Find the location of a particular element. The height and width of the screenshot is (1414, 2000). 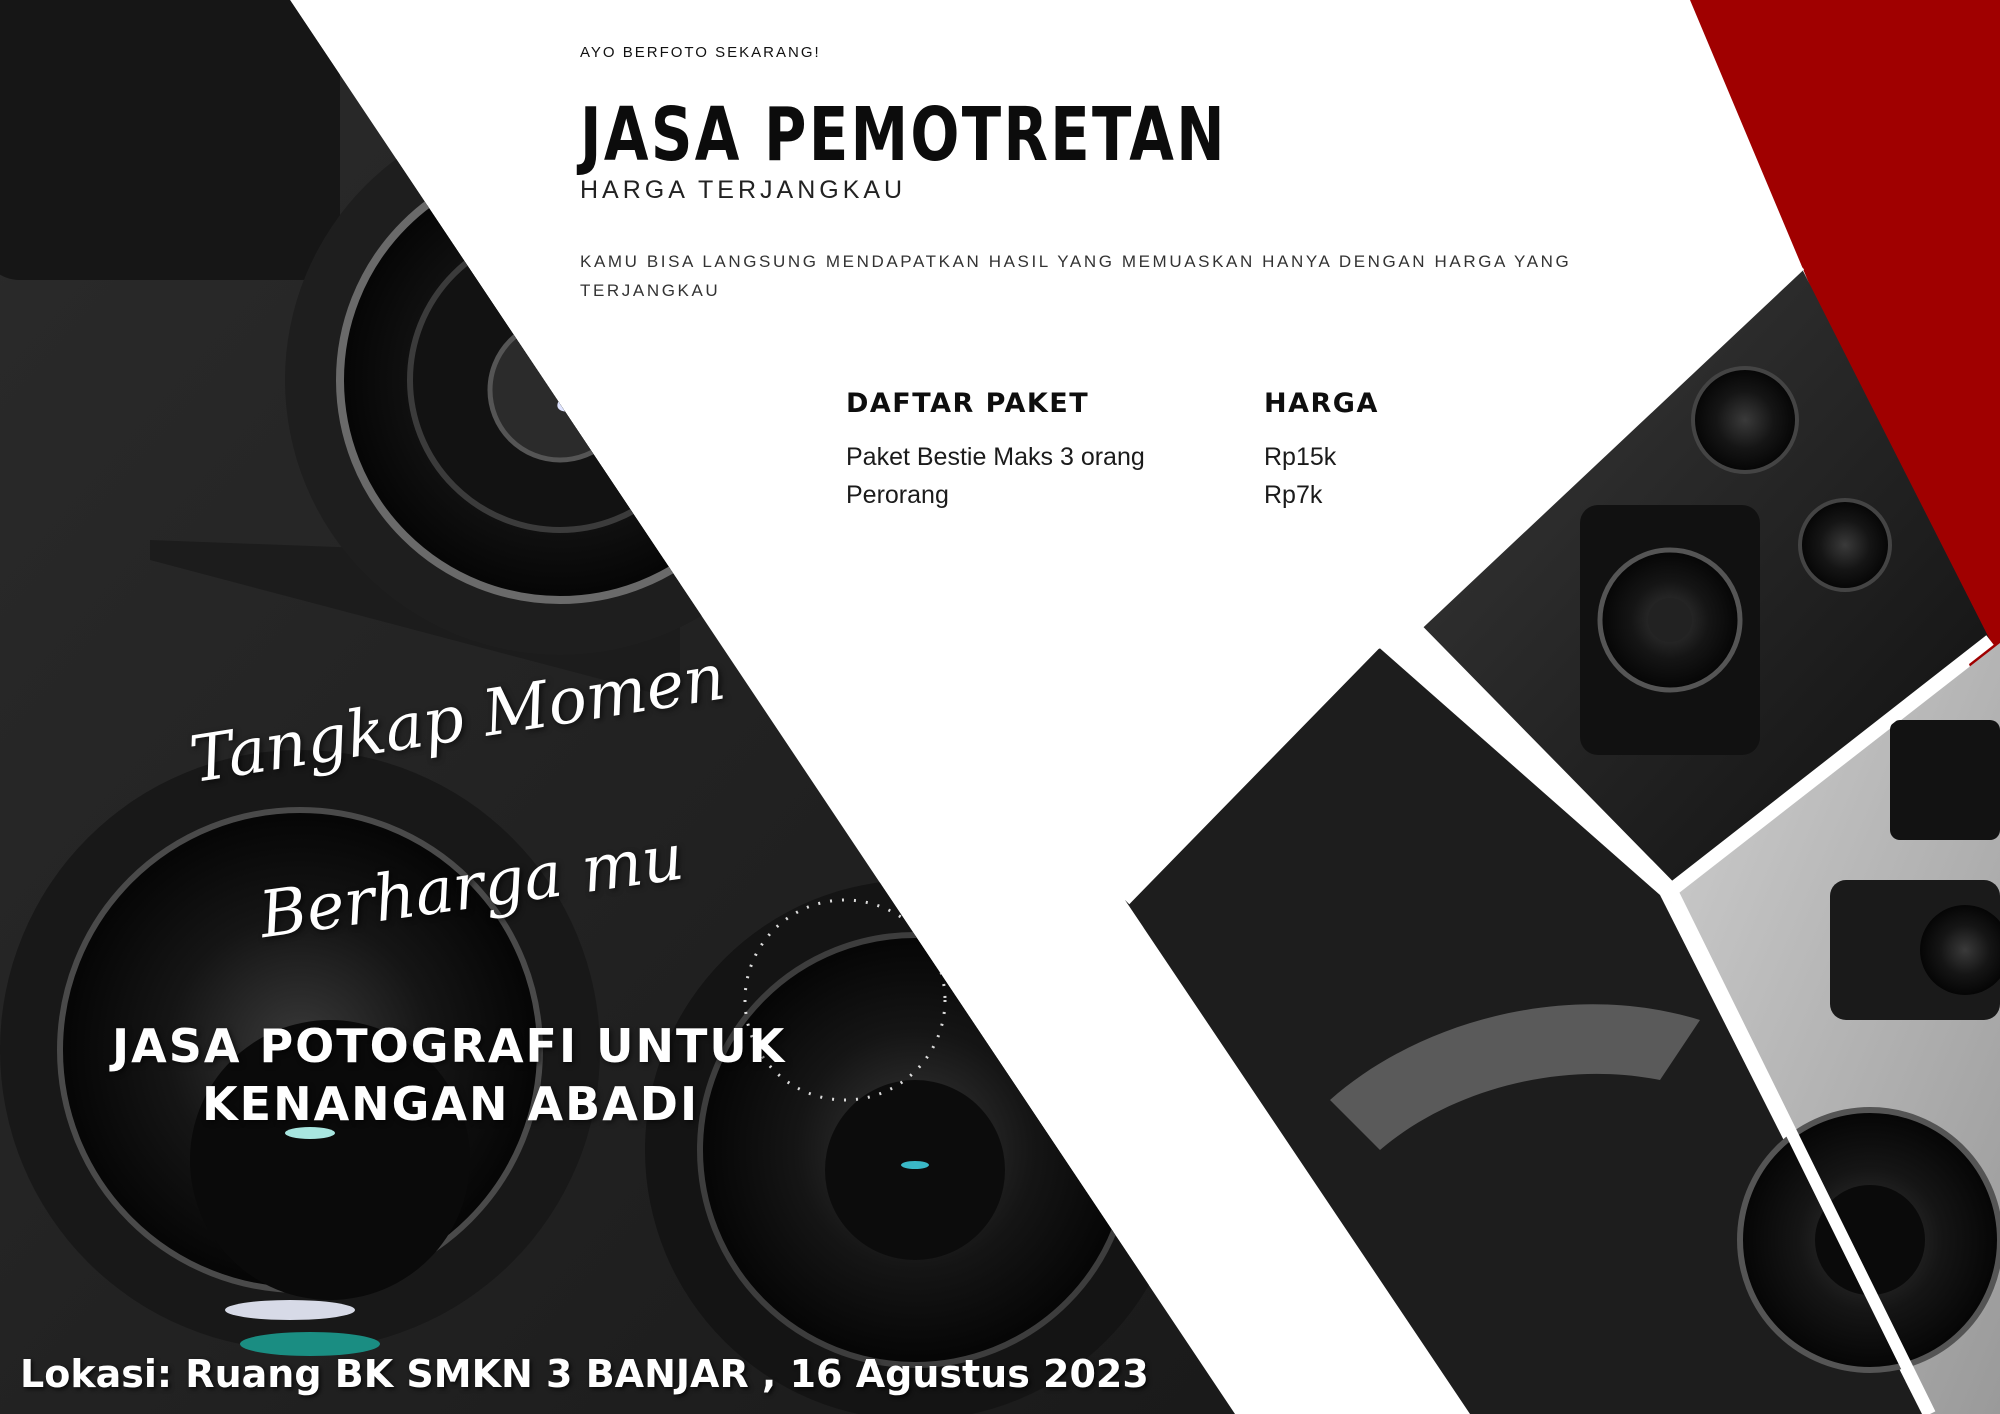

service-heading-line-1: JASA POTOGRAFI UNTUK is located at coordinates (449, 1046).